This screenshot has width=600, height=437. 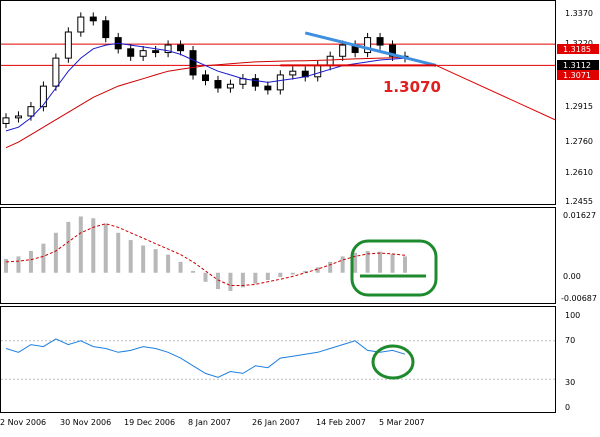 What do you see at coordinates (570, 382) in the screenshot?
I see `rsi-y-tick: 30` at bounding box center [570, 382].